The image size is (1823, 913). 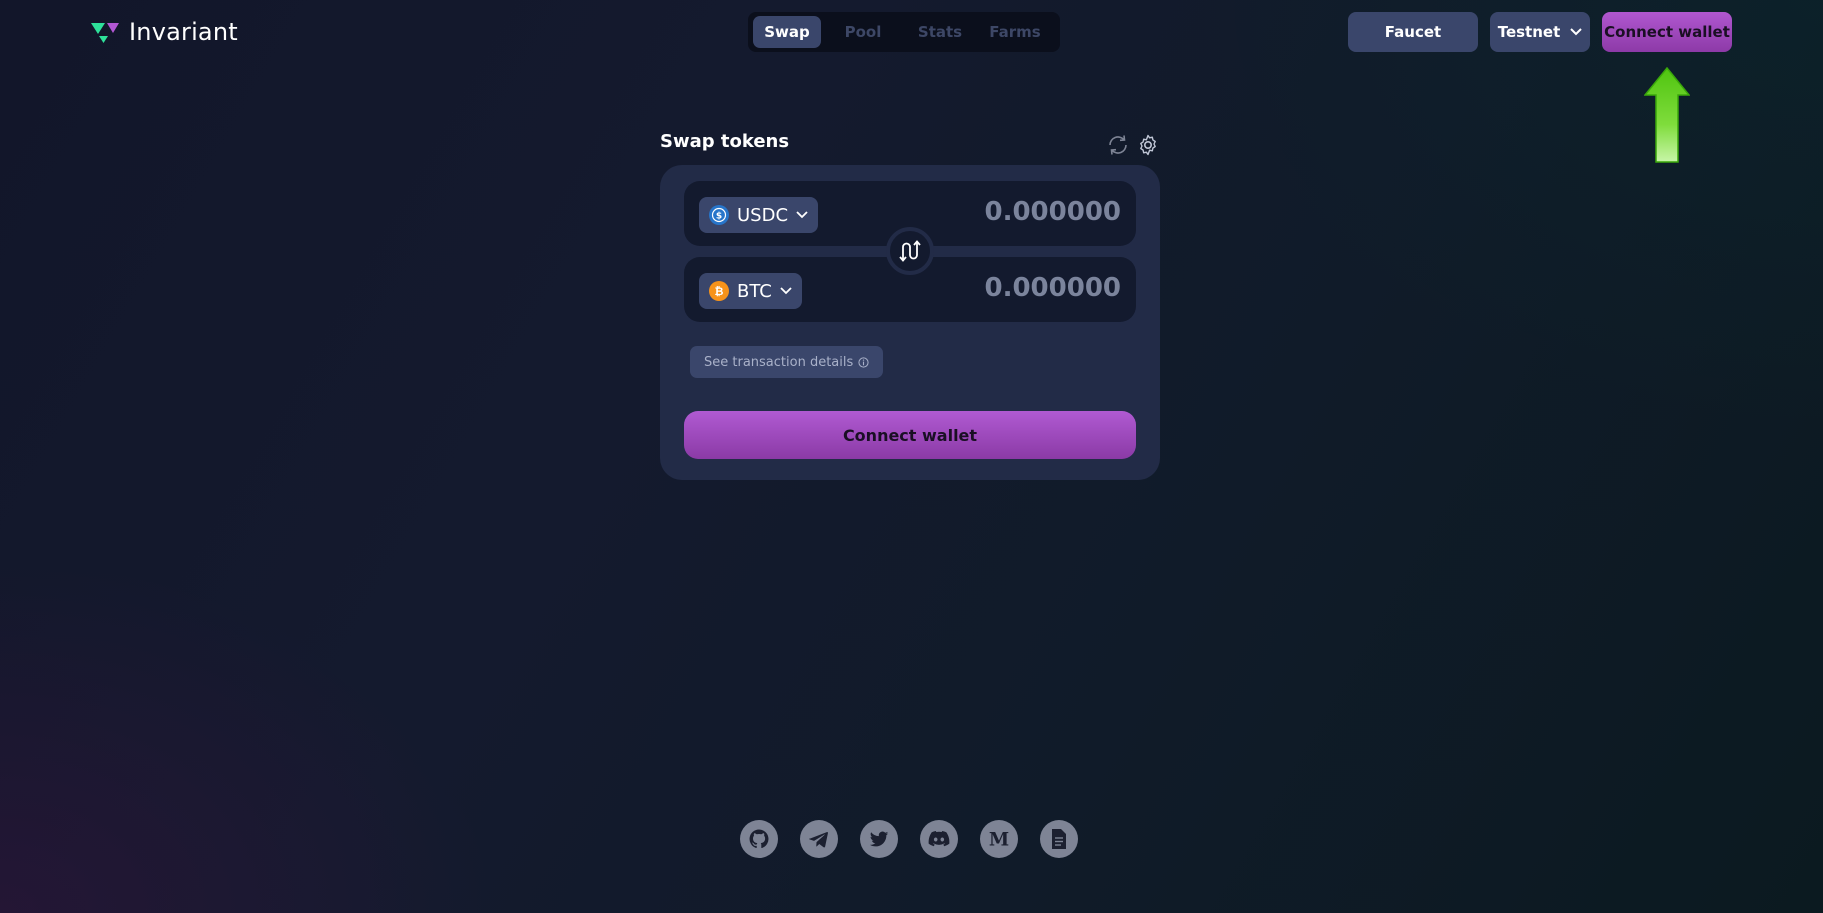 What do you see at coordinates (725, 141) in the screenshot?
I see `swap-title: Swap tokens` at bounding box center [725, 141].